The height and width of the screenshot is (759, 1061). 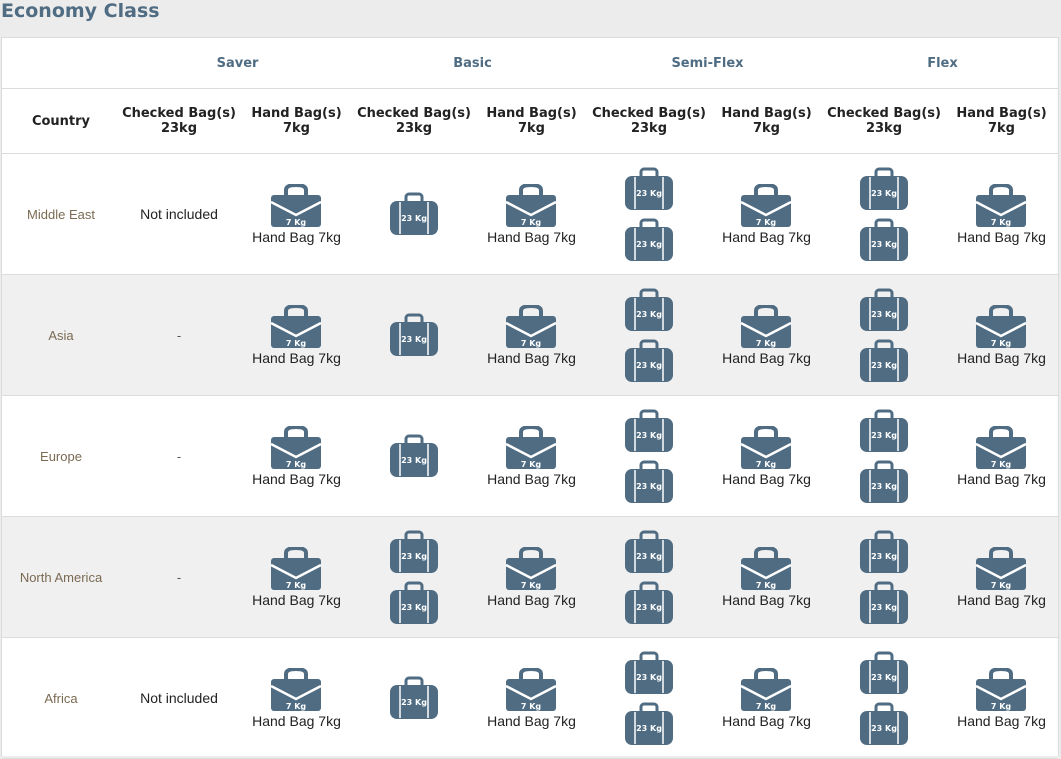 I want to click on not-included-label: Not included, so click(x=179, y=214).